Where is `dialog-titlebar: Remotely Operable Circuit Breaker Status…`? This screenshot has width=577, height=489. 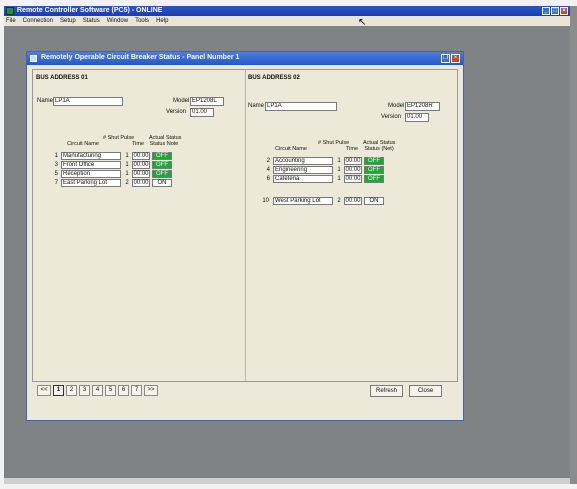
dialog-titlebar: Remotely Operable Circuit Breaker Status… is located at coordinates (245, 58).